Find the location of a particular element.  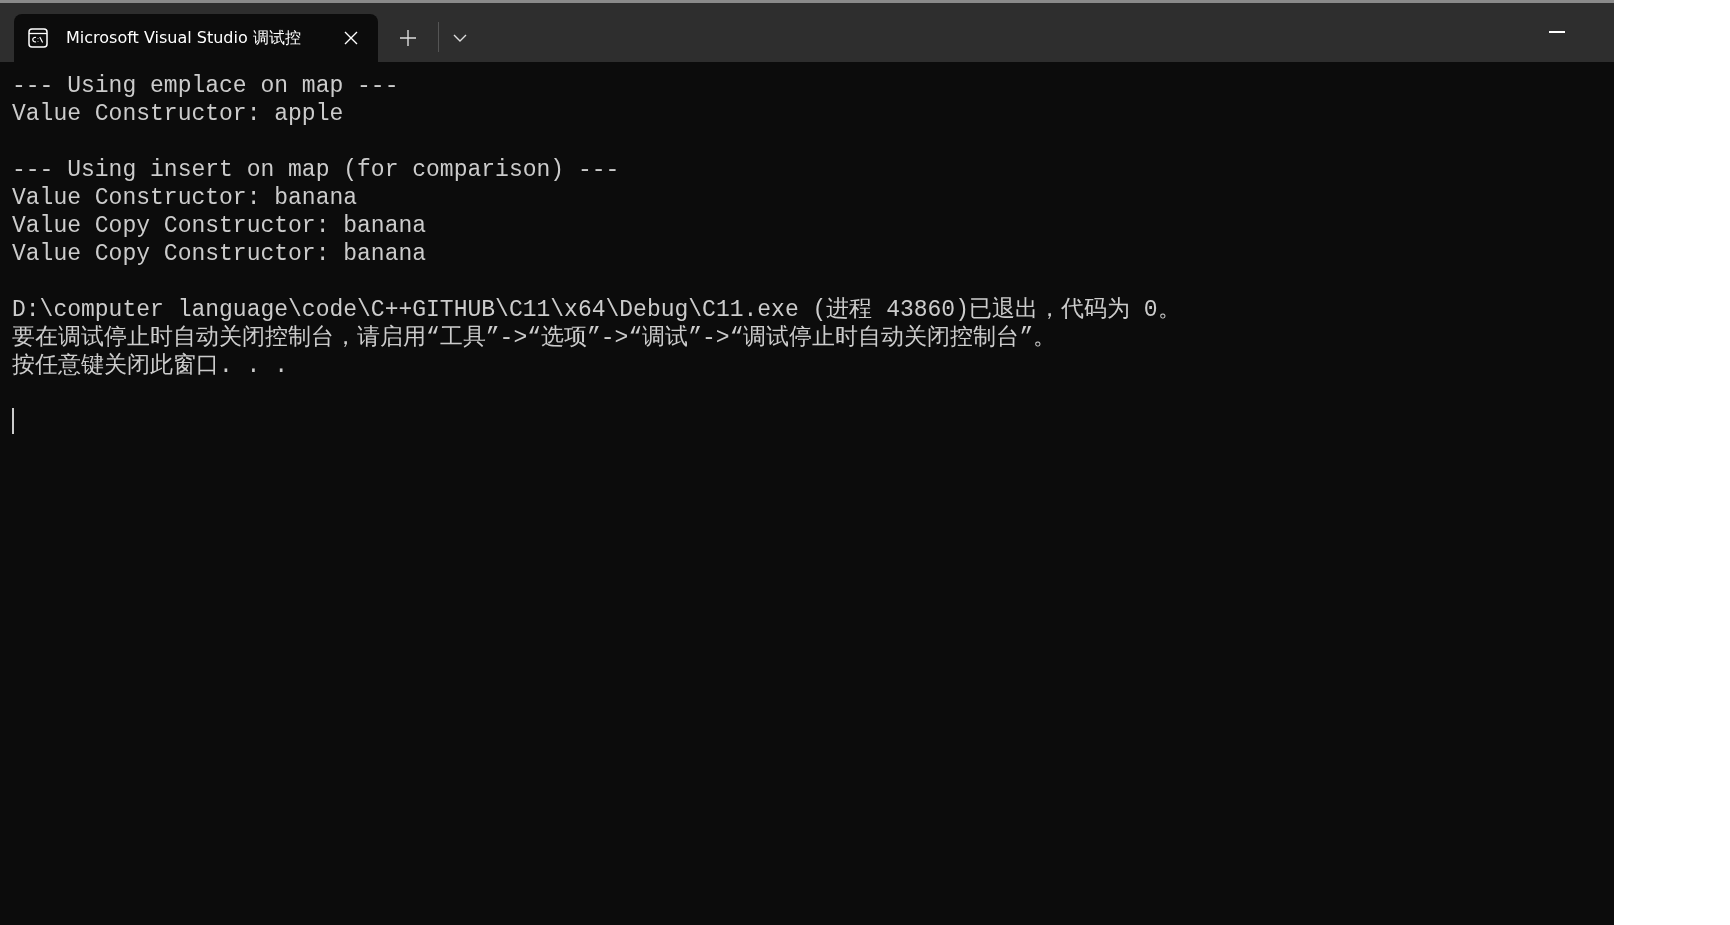

terminal-icon is located at coordinates (38, 38).